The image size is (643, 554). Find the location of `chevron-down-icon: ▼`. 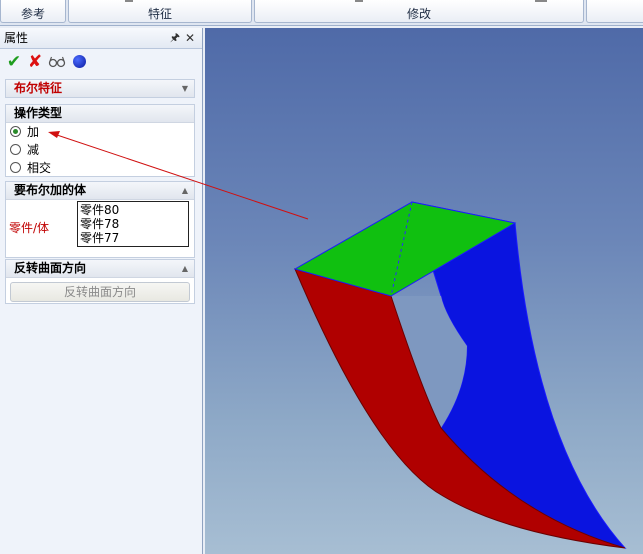

chevron-down-icon: ▼ is located at coordinates (185, 88).